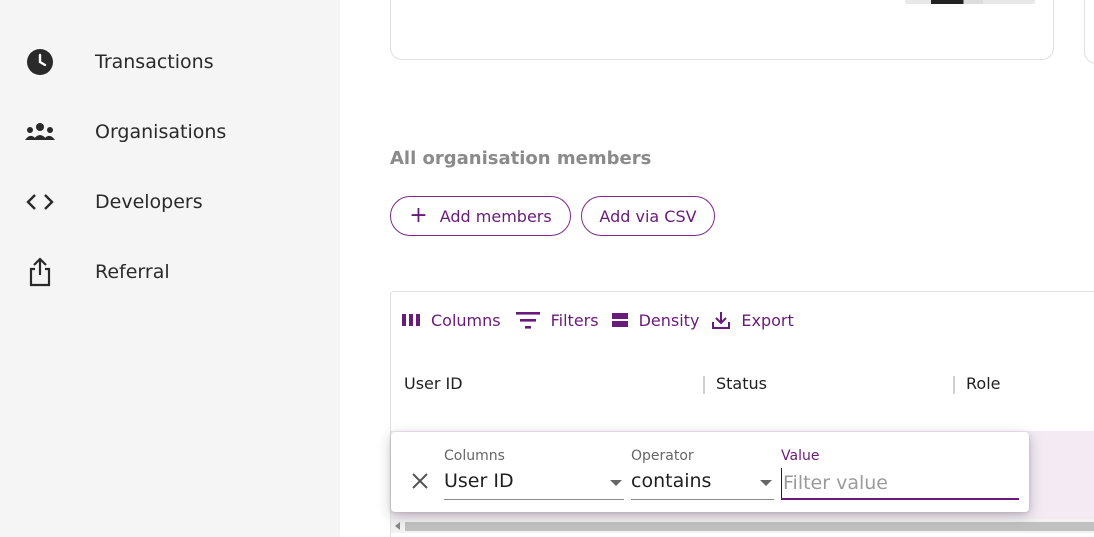 This screenshot has width=1094, height=537. I want to click on filter-panel: Columns User ID Operator contains Value, so click(710, 472).